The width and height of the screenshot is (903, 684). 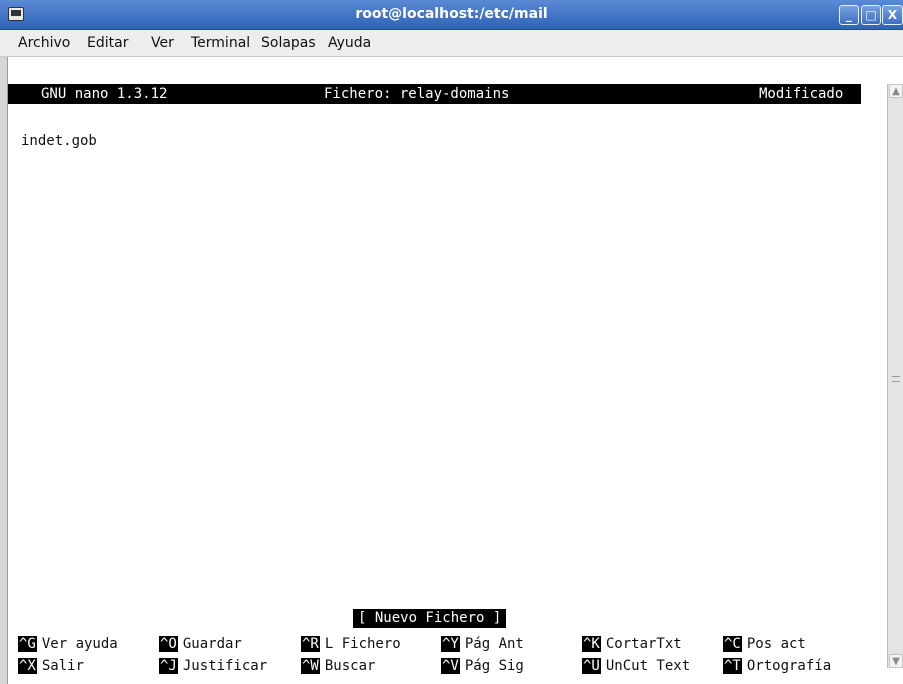 I want to click on menu-solapas: Solapas, so click(x=288, y=43).